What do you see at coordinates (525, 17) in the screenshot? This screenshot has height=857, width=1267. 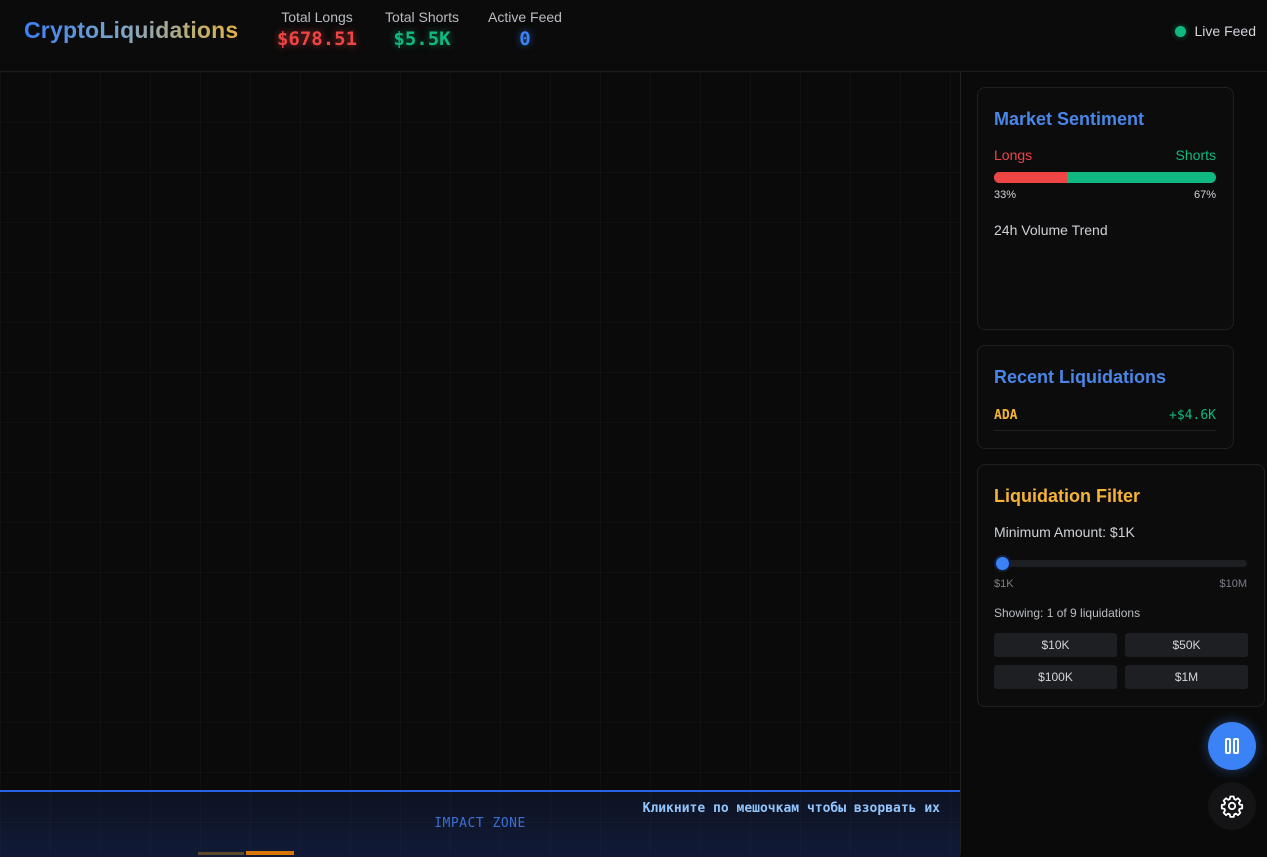 I see `stat-label: Active Feed` at bounding box center [525, 17].